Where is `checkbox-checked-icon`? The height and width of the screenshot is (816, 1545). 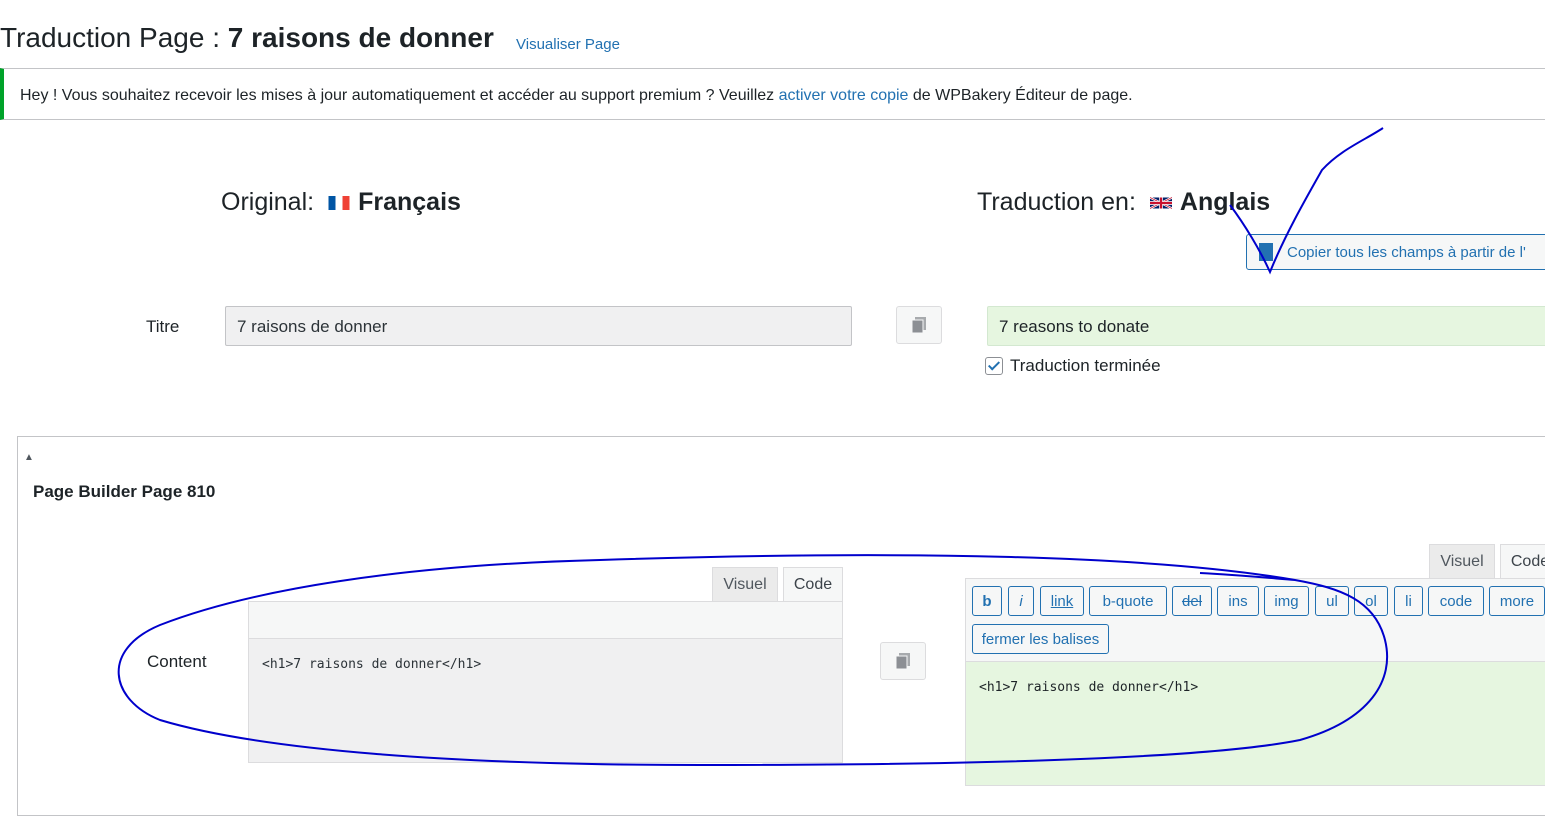 checkbox-checked-icon is located at coordinates (994, 366).